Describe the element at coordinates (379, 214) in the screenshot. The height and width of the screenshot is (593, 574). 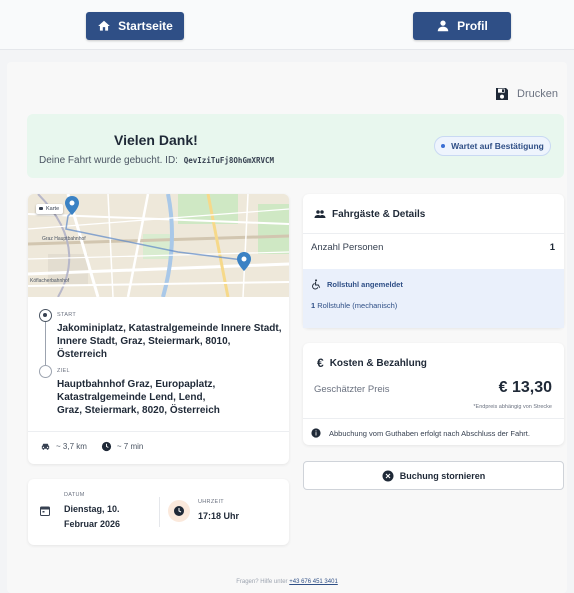
I see `passengers-title-text: Fahrgäste & Details` at that location.